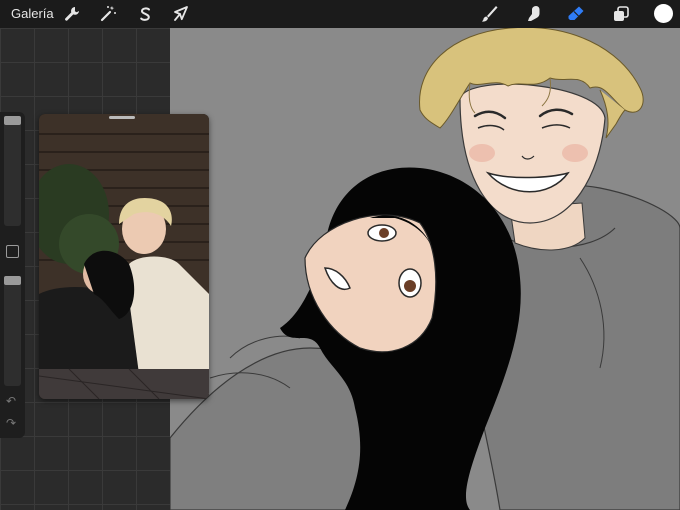  Describe the element at coordinates (663, 13) in the screenshot. I see `color-picker-button` at that location.